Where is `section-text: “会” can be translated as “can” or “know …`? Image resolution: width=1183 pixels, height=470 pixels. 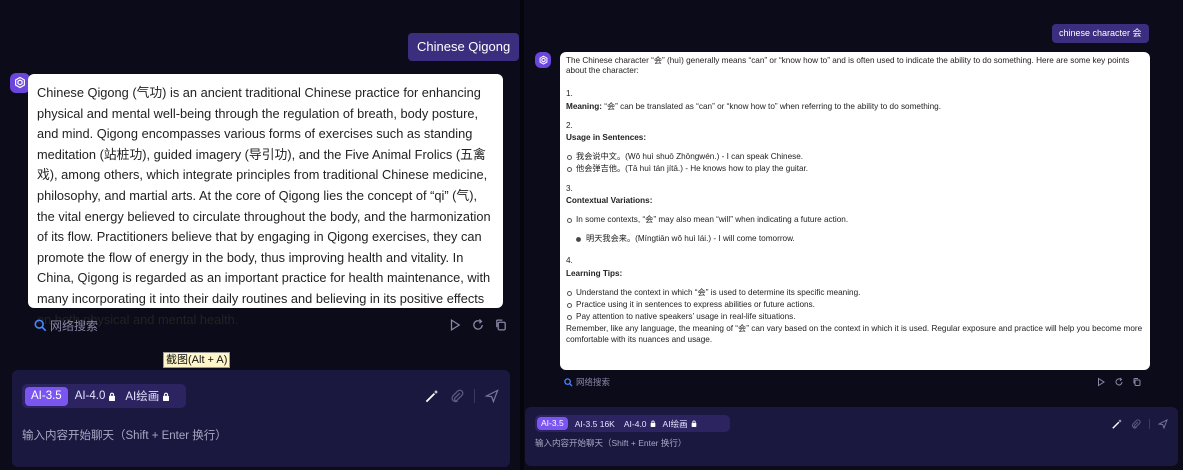
section-text: “会” can be translated as “can” or “know … is located at coordinates (772, 106).